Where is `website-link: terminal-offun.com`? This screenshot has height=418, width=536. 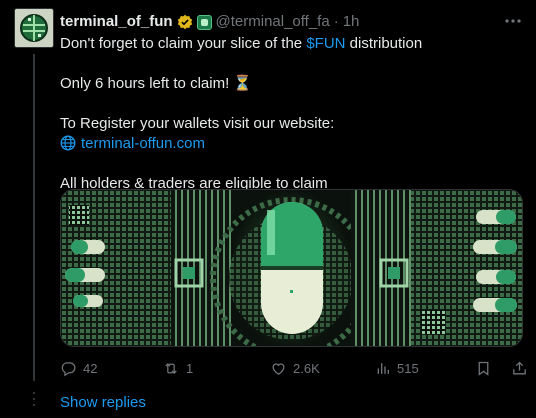 website-link: terminal-offun.com is located at coordinates (143, 143).